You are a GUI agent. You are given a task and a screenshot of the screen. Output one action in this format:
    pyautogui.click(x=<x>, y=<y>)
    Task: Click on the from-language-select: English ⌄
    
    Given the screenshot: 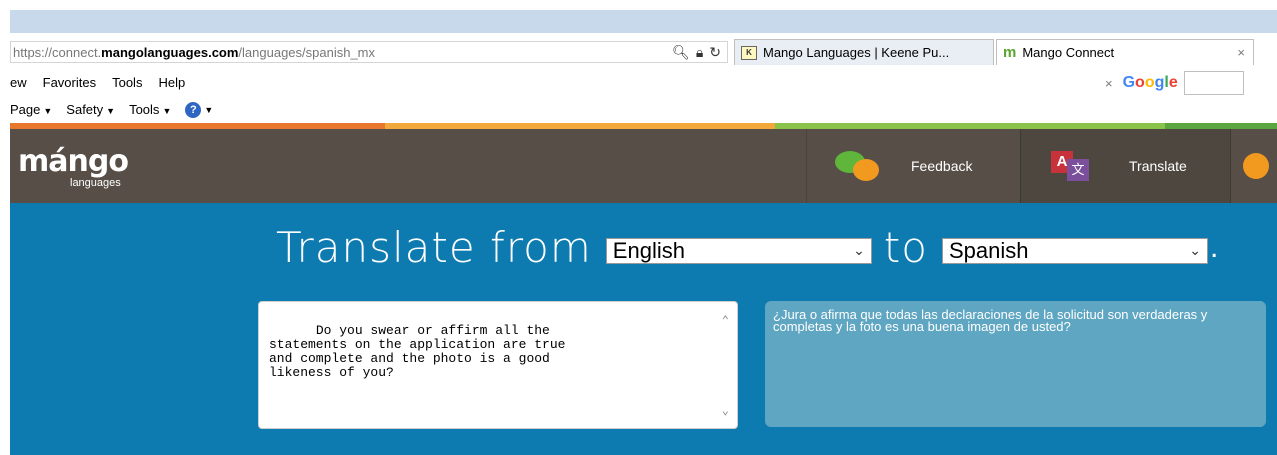 What is the action you would take?
    pyautogui.click(x=738, y=250)
    